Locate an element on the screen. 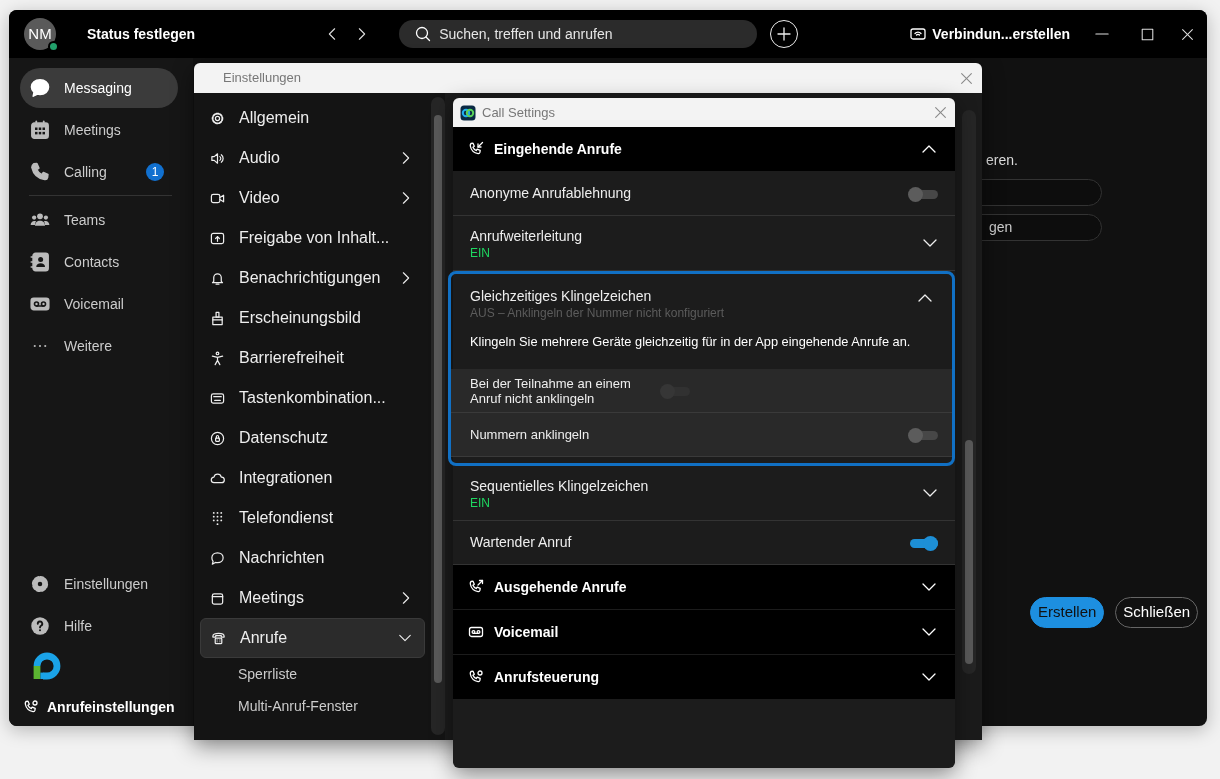  setting-label: Wartender Anruf is located at coordinates (521, 543).